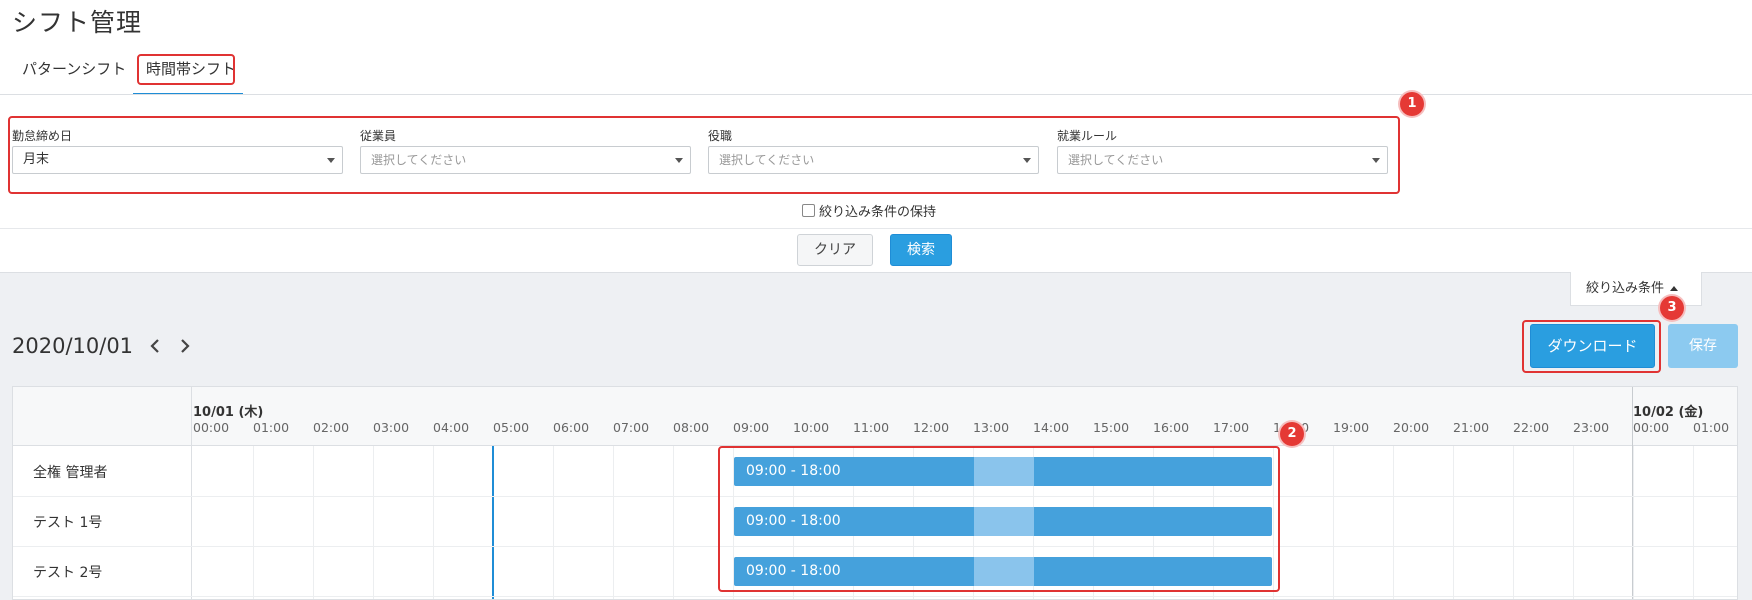  What do you see at coordinates (931, 427) in the screenshot?
I see `hour-label: 12:00` at bounding box center [931, 427].